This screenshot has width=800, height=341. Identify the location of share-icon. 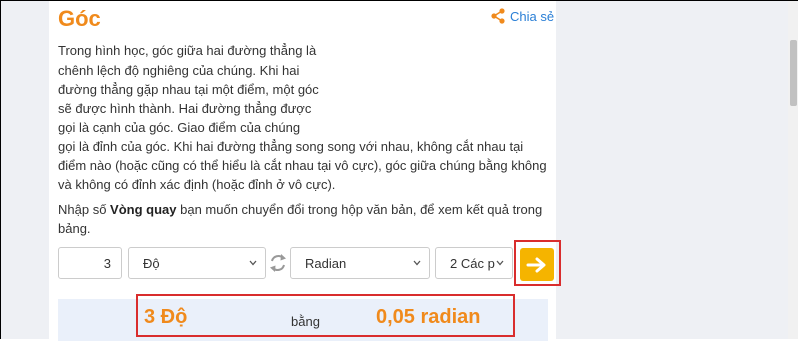
(498, 16).